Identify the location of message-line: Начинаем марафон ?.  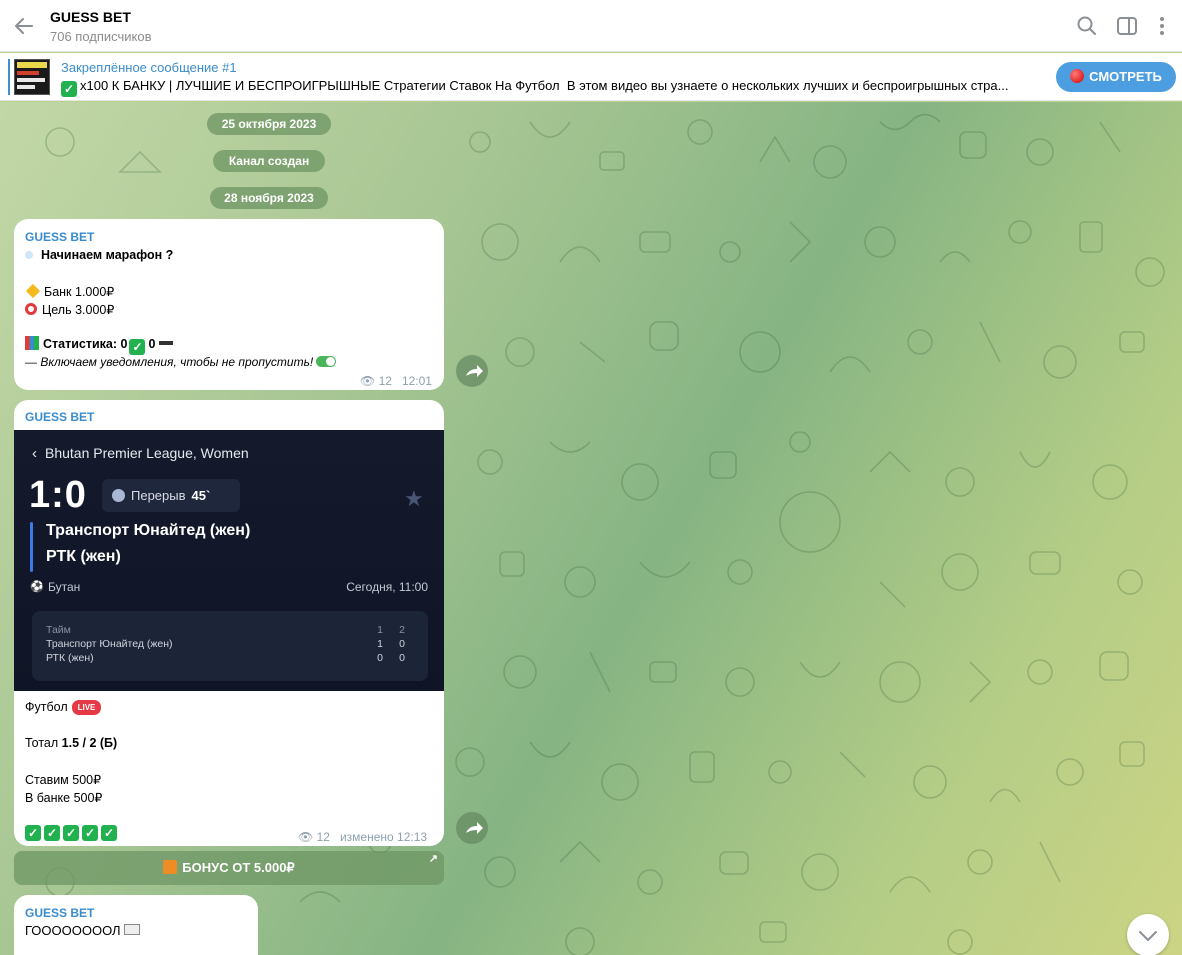
(99, 255).